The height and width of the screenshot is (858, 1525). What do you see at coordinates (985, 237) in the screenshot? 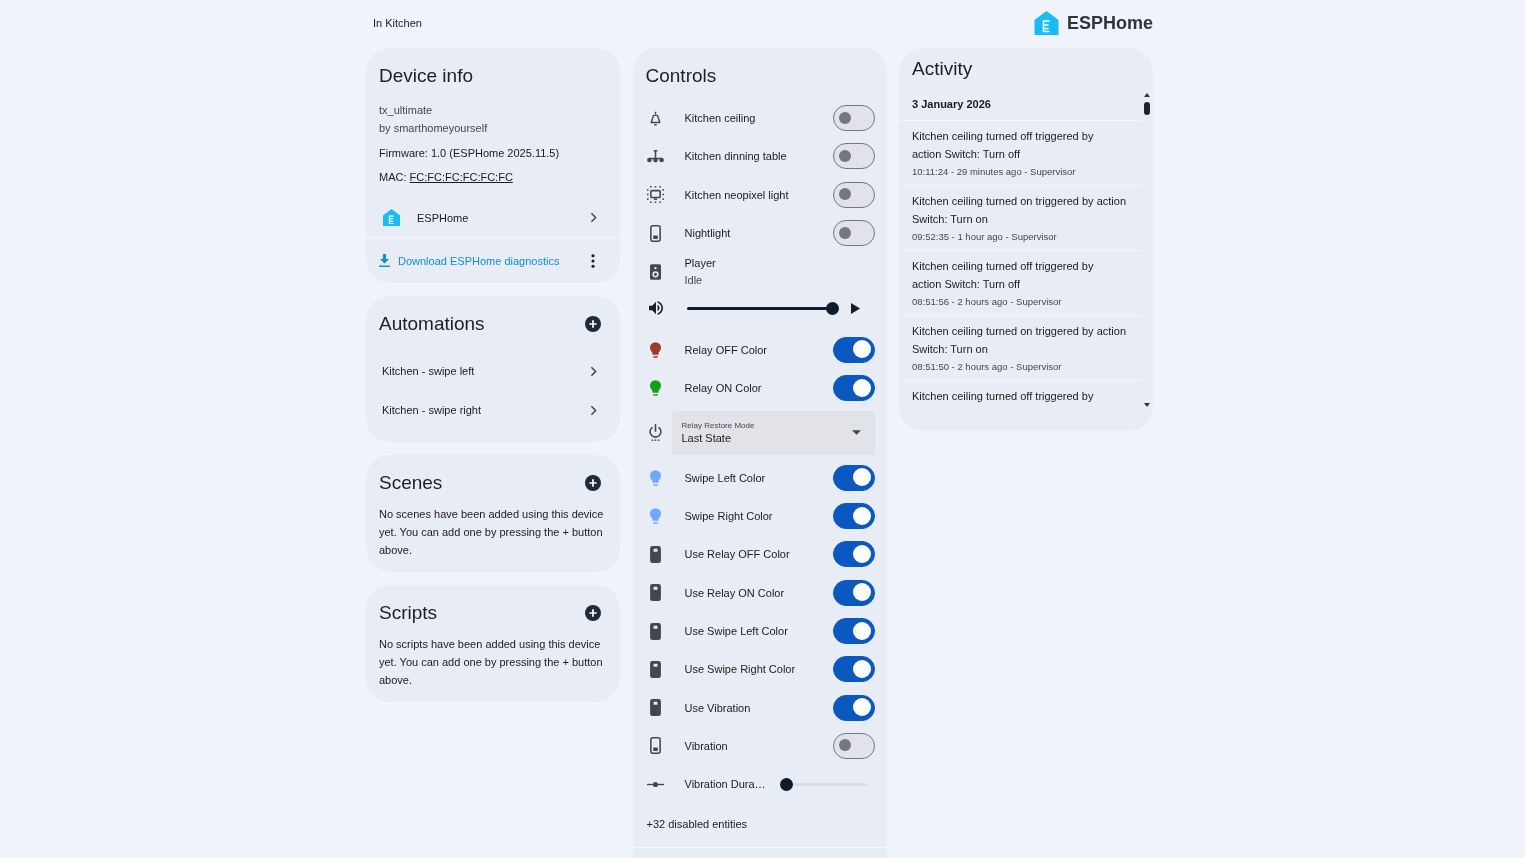
I see `activity-meta: 09:52:35 - 1 hour ago - Supervisor` at bounding box center [985, 237].